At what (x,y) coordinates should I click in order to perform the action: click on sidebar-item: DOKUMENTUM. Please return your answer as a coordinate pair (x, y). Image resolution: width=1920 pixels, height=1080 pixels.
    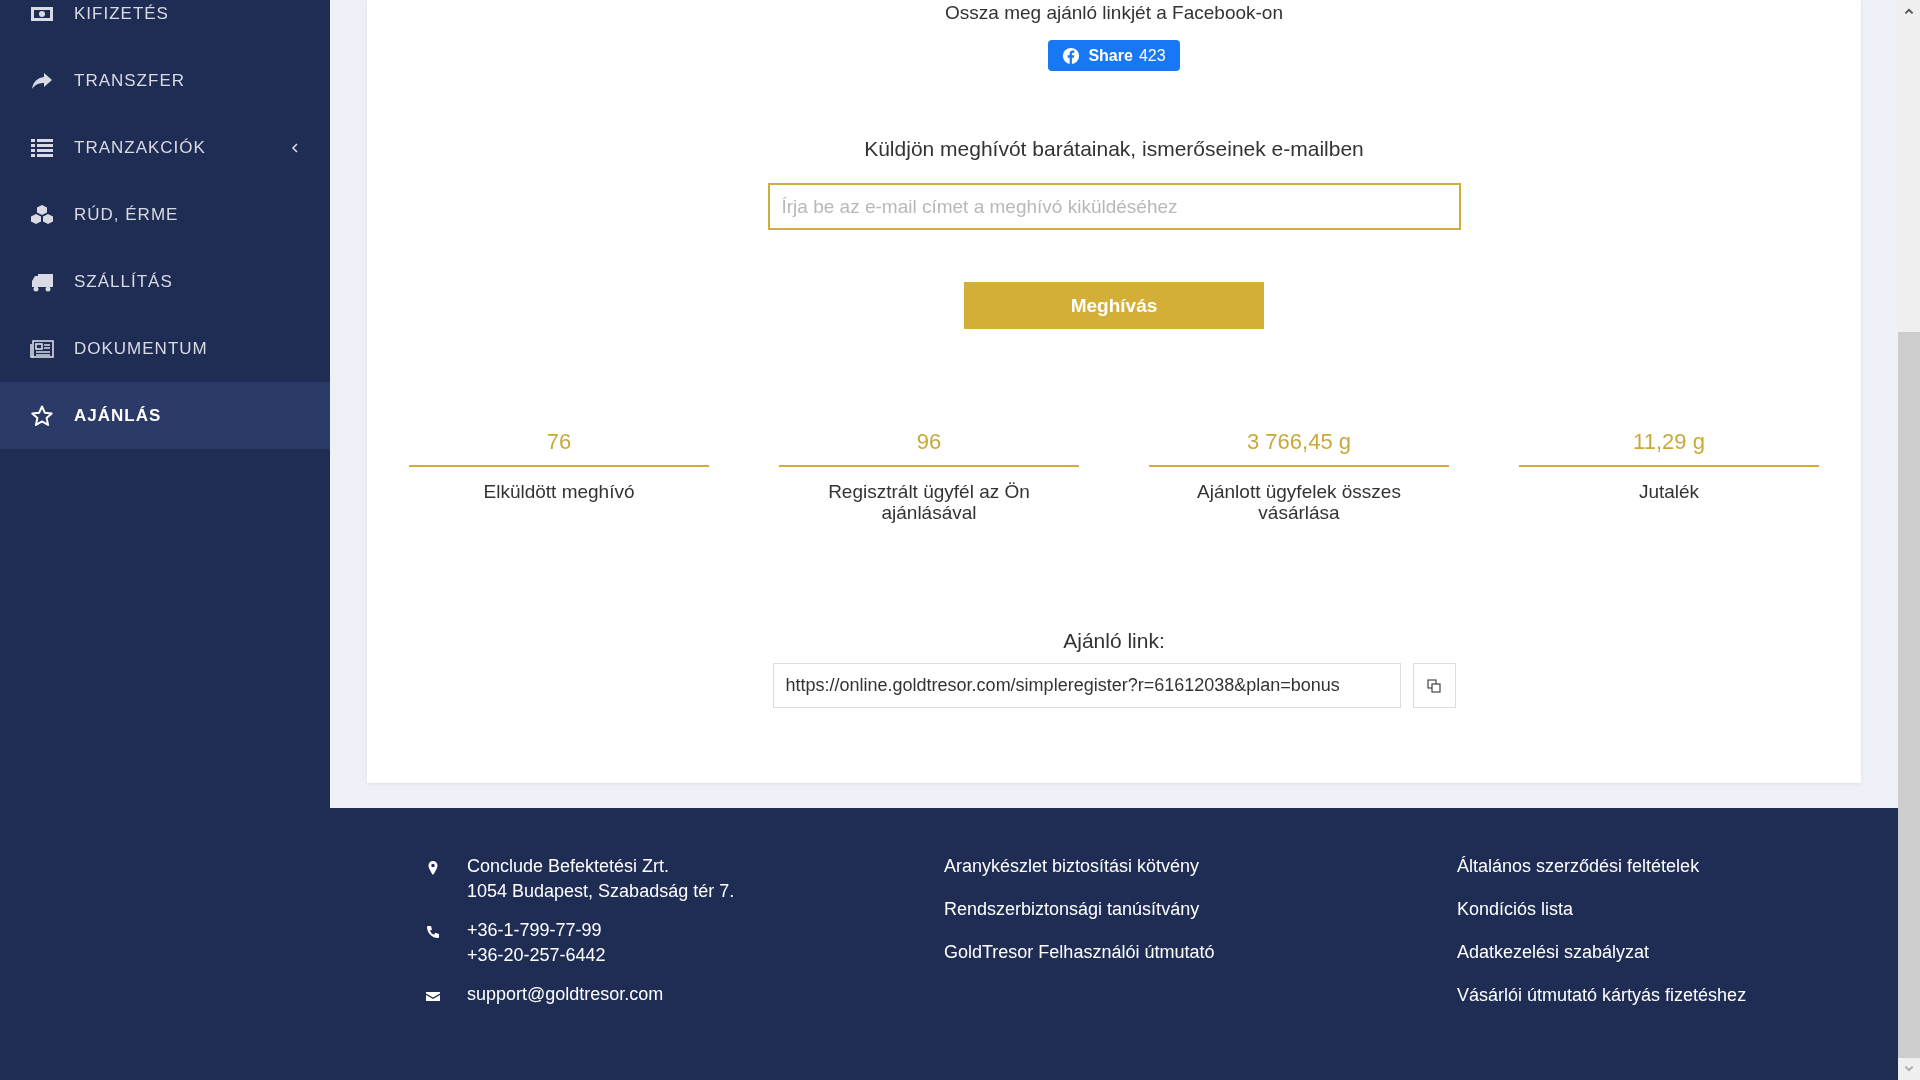
    Looking at the image, I should click on (165, 348).